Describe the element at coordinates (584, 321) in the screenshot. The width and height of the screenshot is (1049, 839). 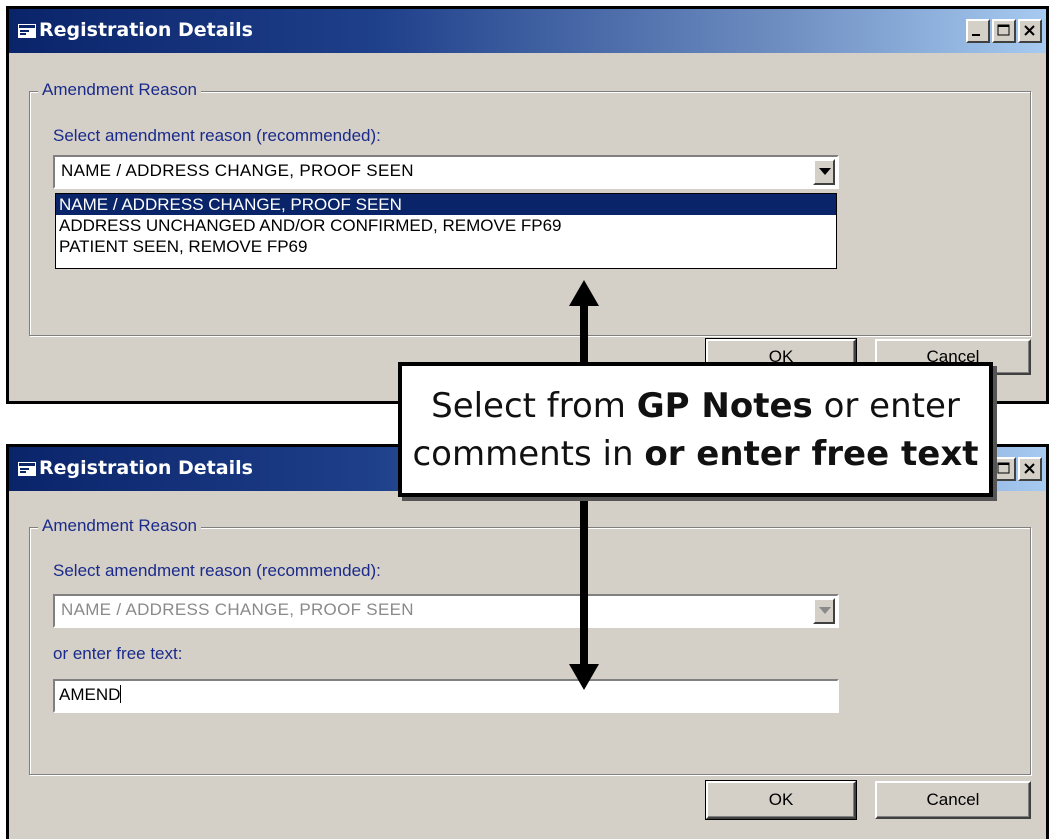
I see `arrow-up-icon` at that location.